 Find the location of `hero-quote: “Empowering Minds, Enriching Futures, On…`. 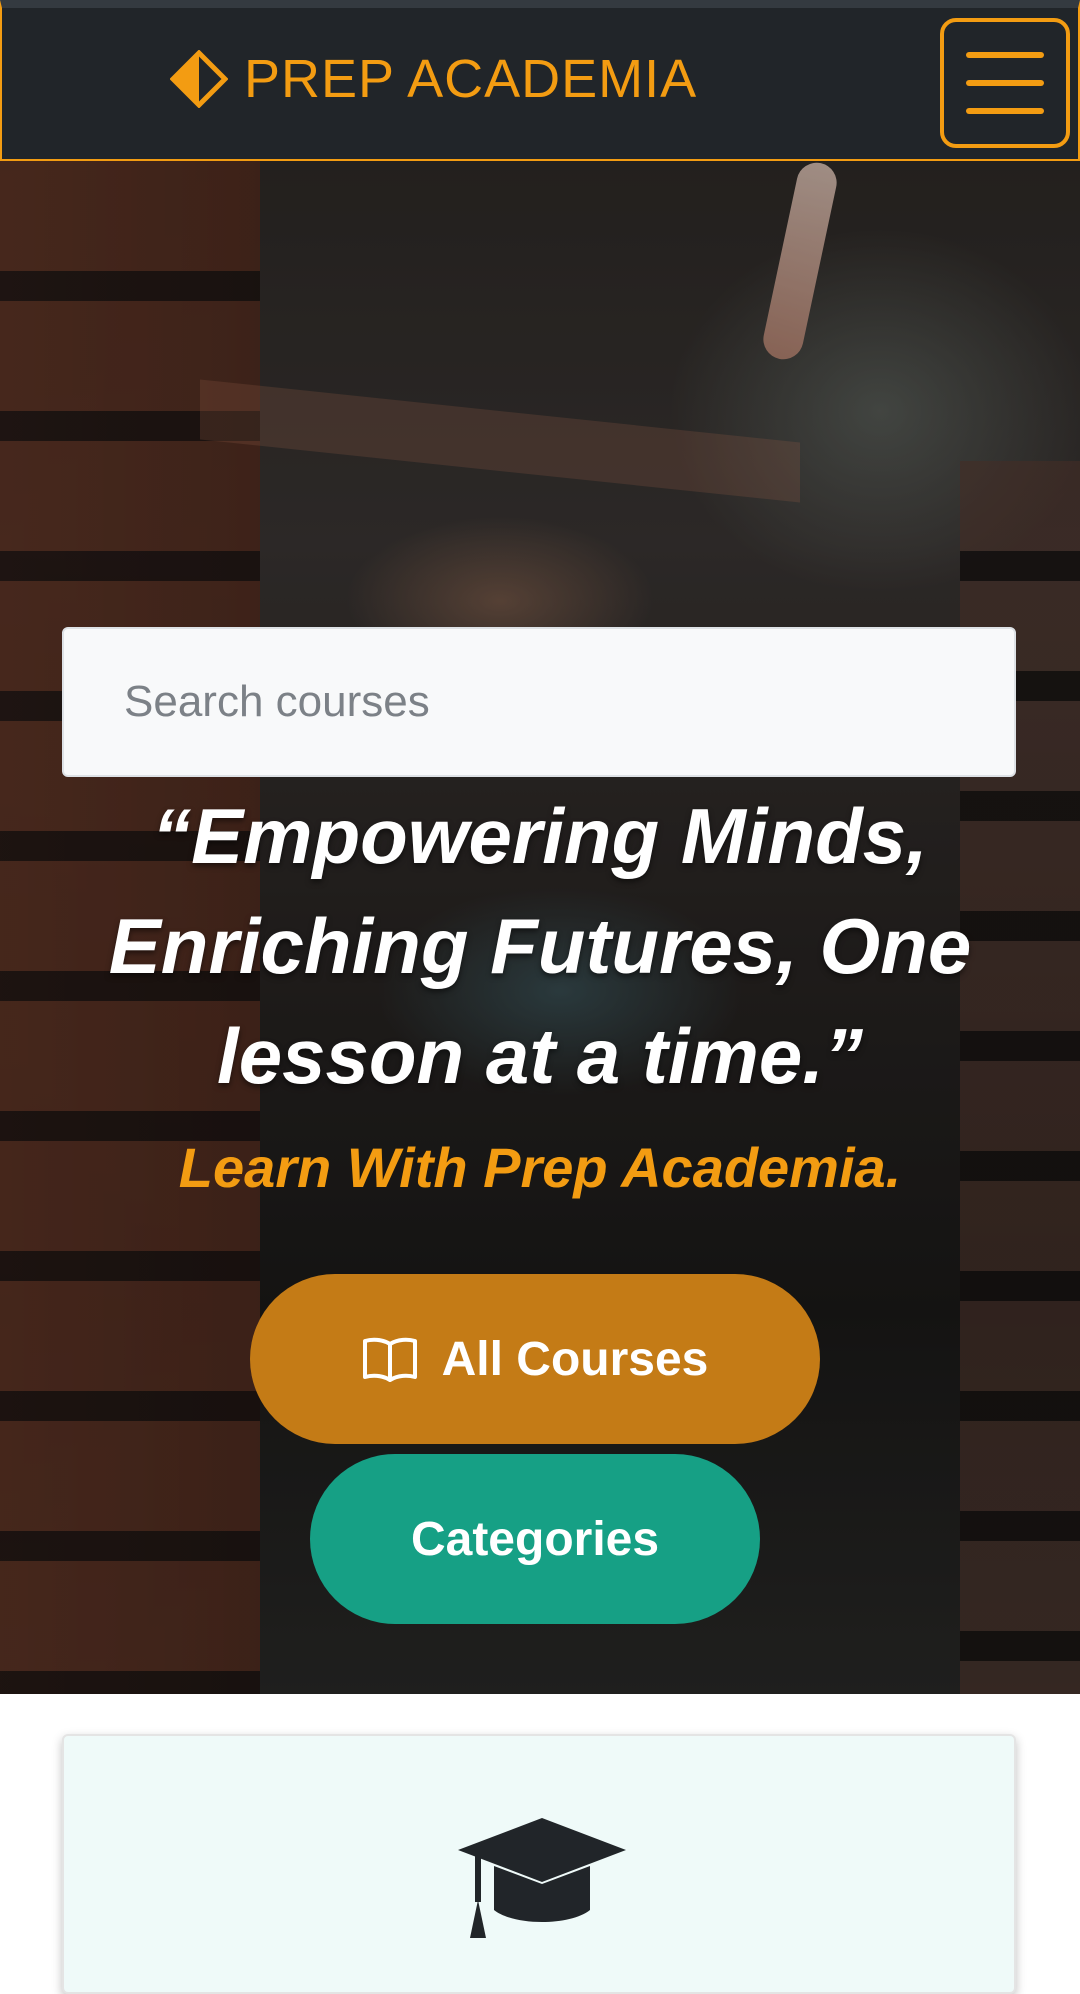

hero-quote: “Empowering Minds, Enriching Futures, On… is located at coordinates (540, 946).